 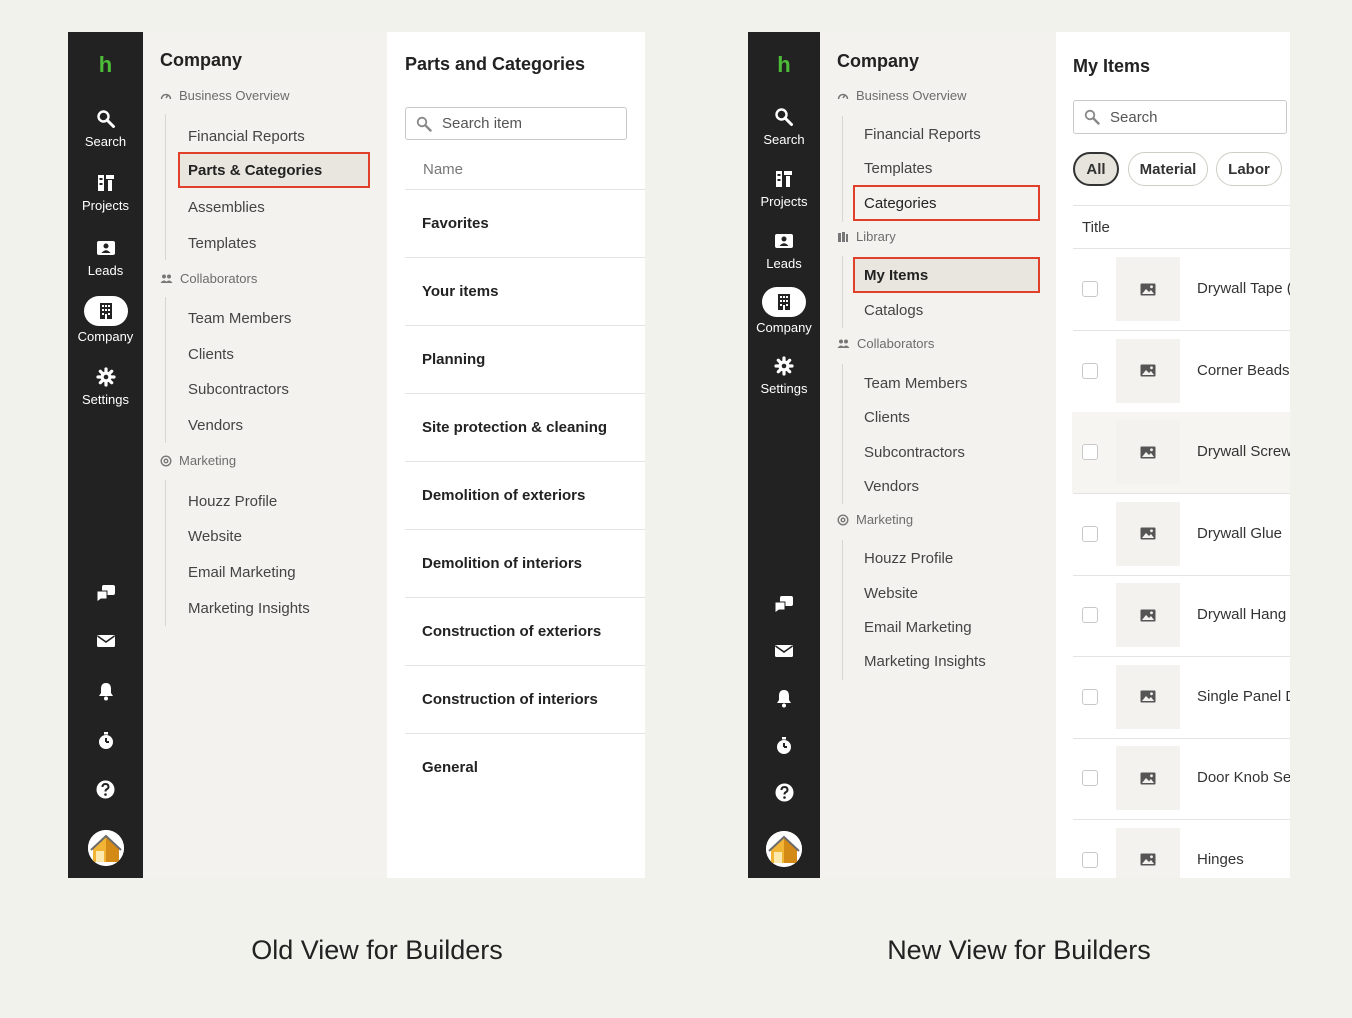 I want to click on leads-icon, so click(x=784, y=241).